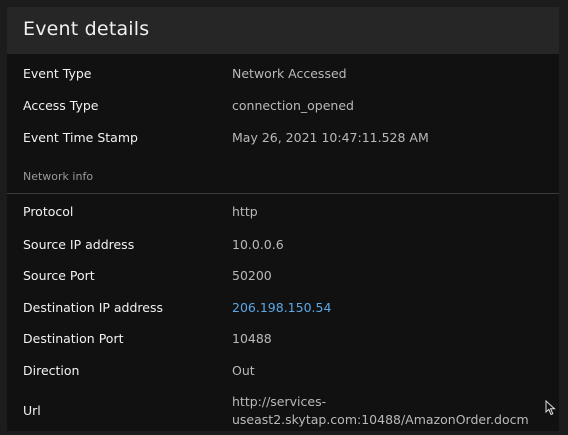 The image size is (568, 435). Describe the element at coordinates (61, 105) in the screenshot. I see `access-type-label: Access Type` at that location.